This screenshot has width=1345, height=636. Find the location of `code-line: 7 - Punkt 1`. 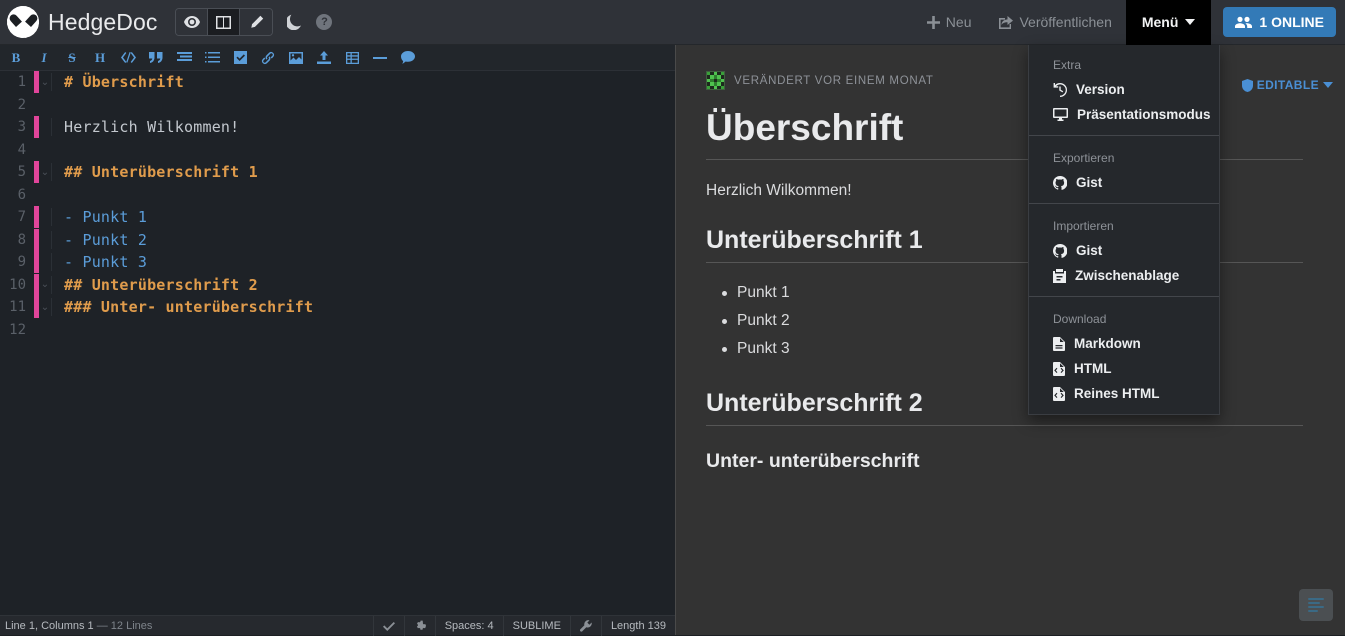

code-line: 7 - Punkt 1 is located at coordinates (337, 217).